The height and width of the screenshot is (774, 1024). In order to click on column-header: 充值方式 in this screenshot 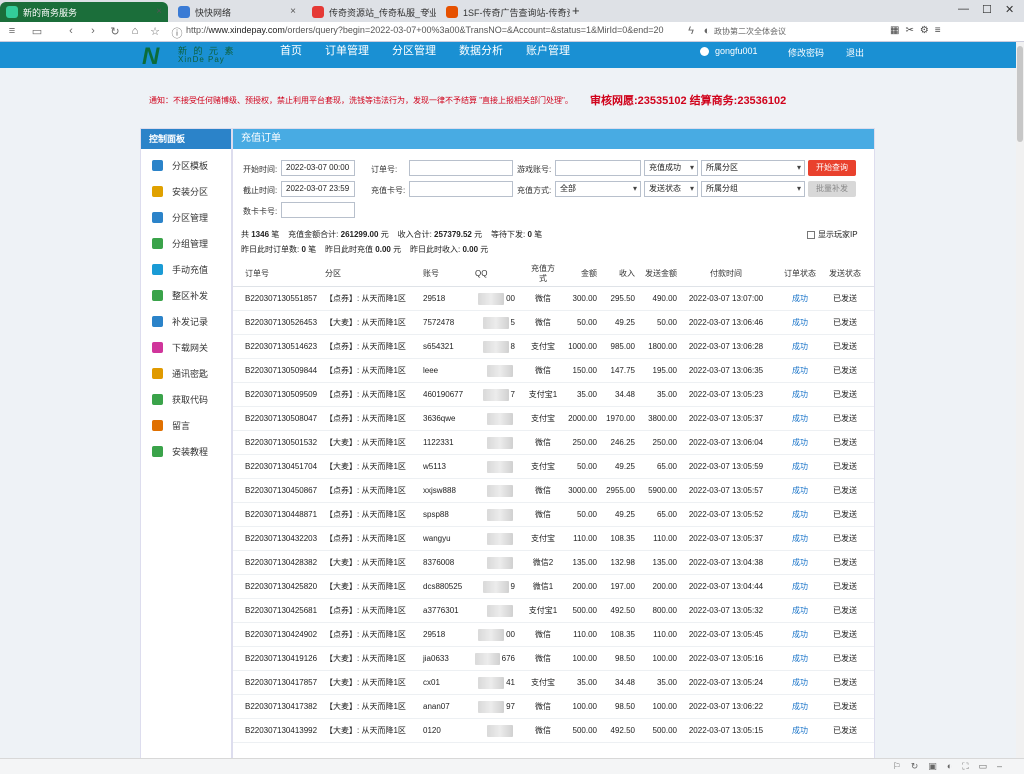, I will do `click(543, 273)`.